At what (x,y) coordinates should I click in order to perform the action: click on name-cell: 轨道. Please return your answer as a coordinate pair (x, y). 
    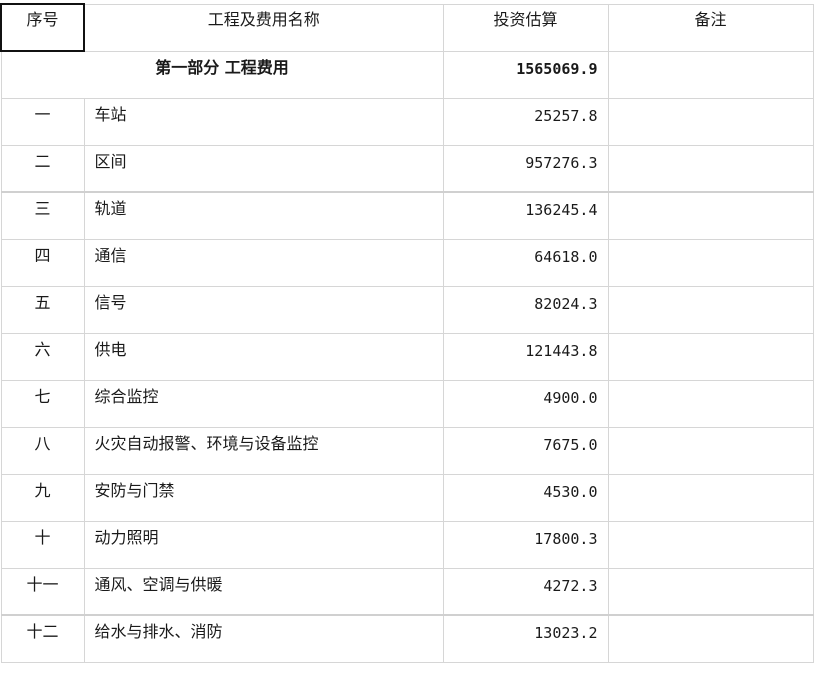
    Looking at the image, I should click on (263, 215).